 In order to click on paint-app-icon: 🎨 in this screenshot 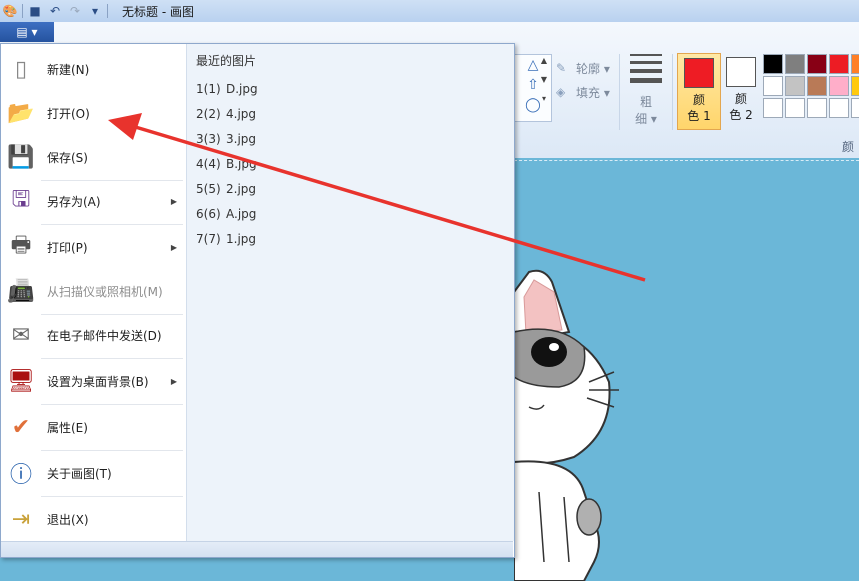, I will do `click(10, 11)`.